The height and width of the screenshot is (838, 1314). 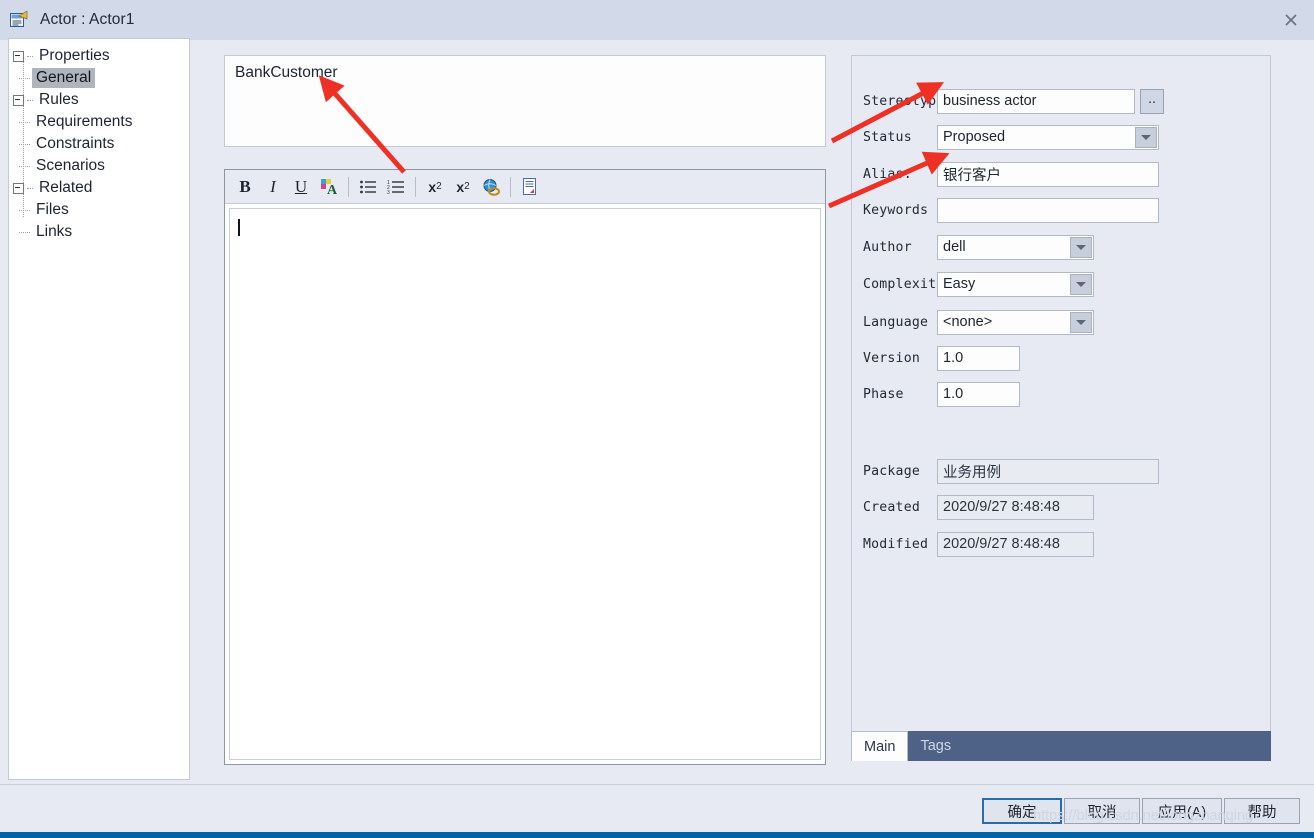 What do you see at coordinates (880, 746) in the screenshot?
I see `tab-main: Main` at bounding box center [880, 746].